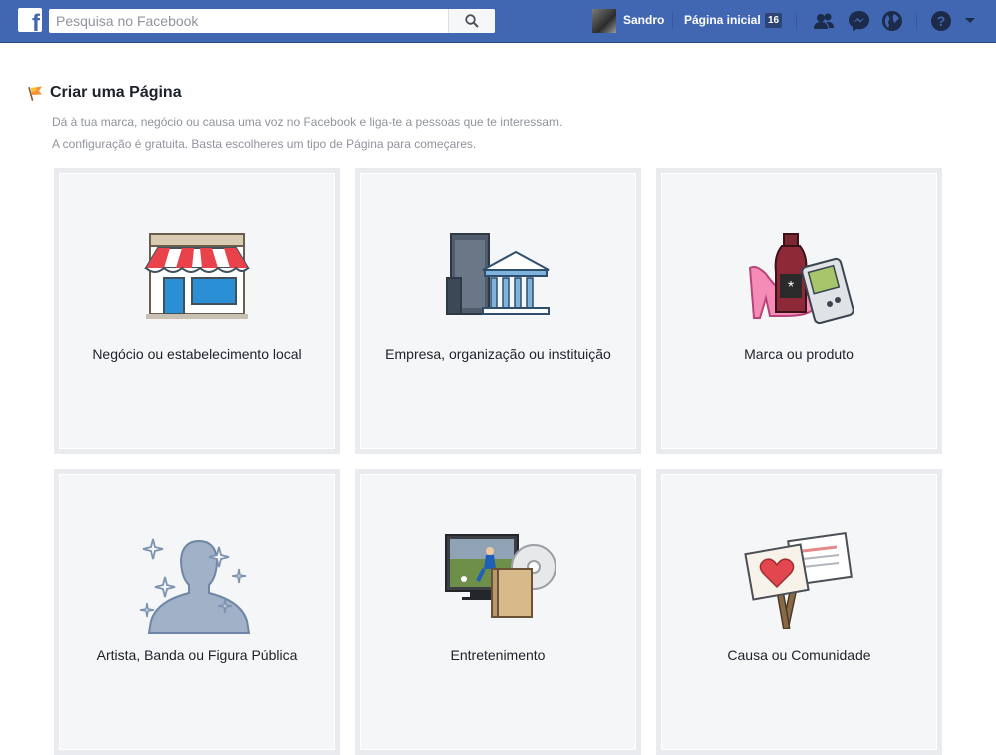 The image size is (996, 755). What do you see at coordinates (643, 20) in the screenshot?
I see `profile-link: Sandro` at bounding box center [643, 20].